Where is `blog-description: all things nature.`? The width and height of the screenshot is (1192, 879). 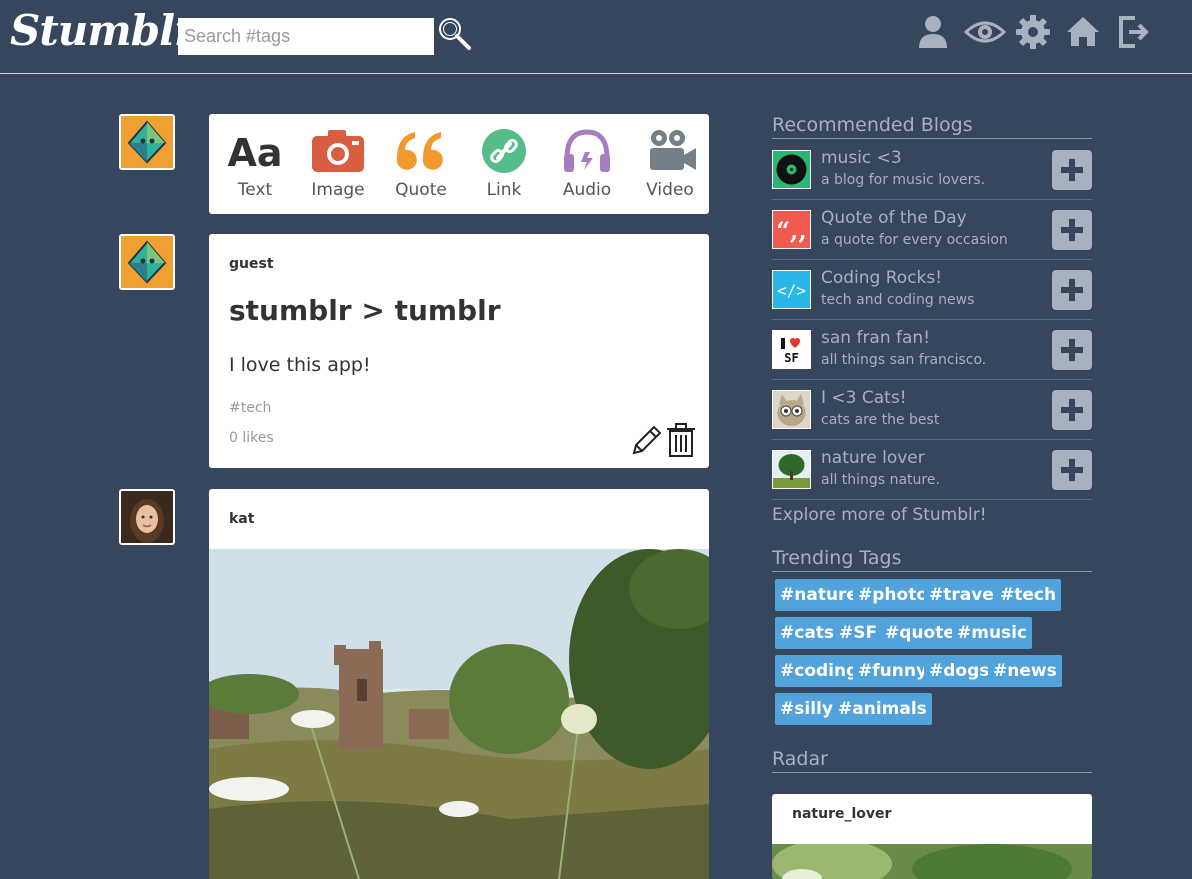 blog-description: all things nature. is located at coordinates (880, 480).